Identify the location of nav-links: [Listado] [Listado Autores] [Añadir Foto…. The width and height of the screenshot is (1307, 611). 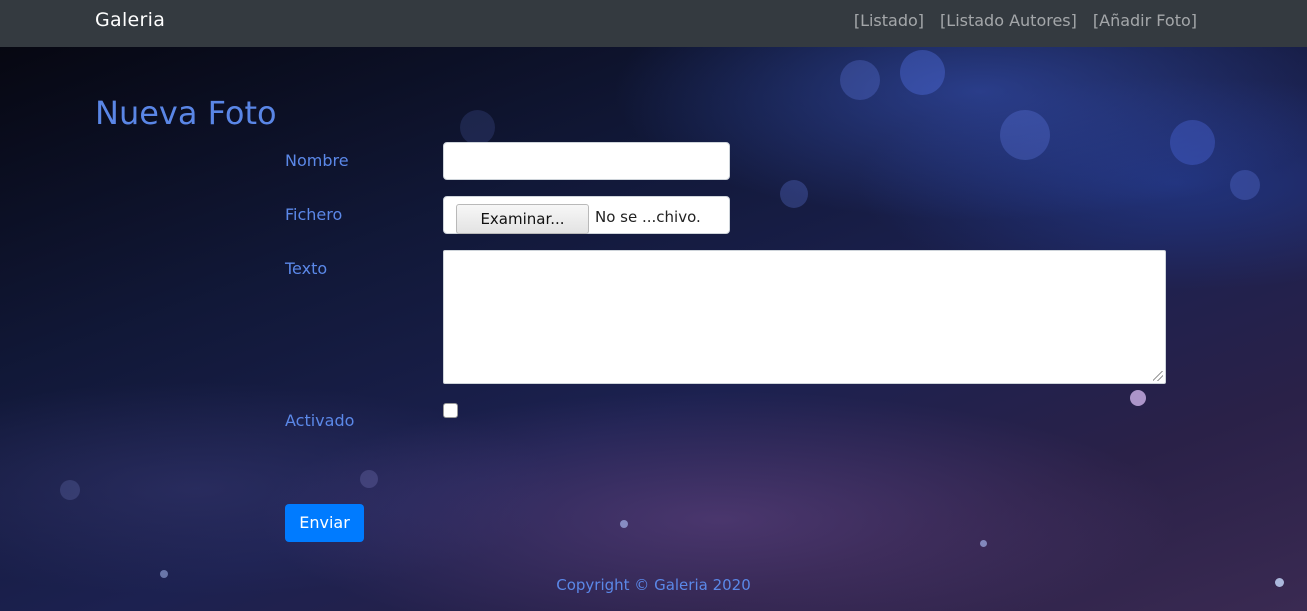
(1025, 20).